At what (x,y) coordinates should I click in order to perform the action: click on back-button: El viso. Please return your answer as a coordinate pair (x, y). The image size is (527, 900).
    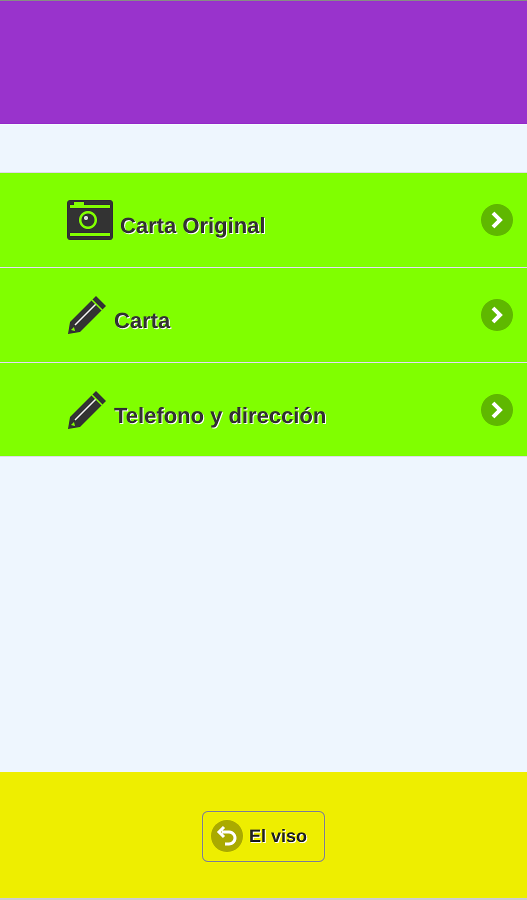
    Looking at the image, I should click on (263, 836).